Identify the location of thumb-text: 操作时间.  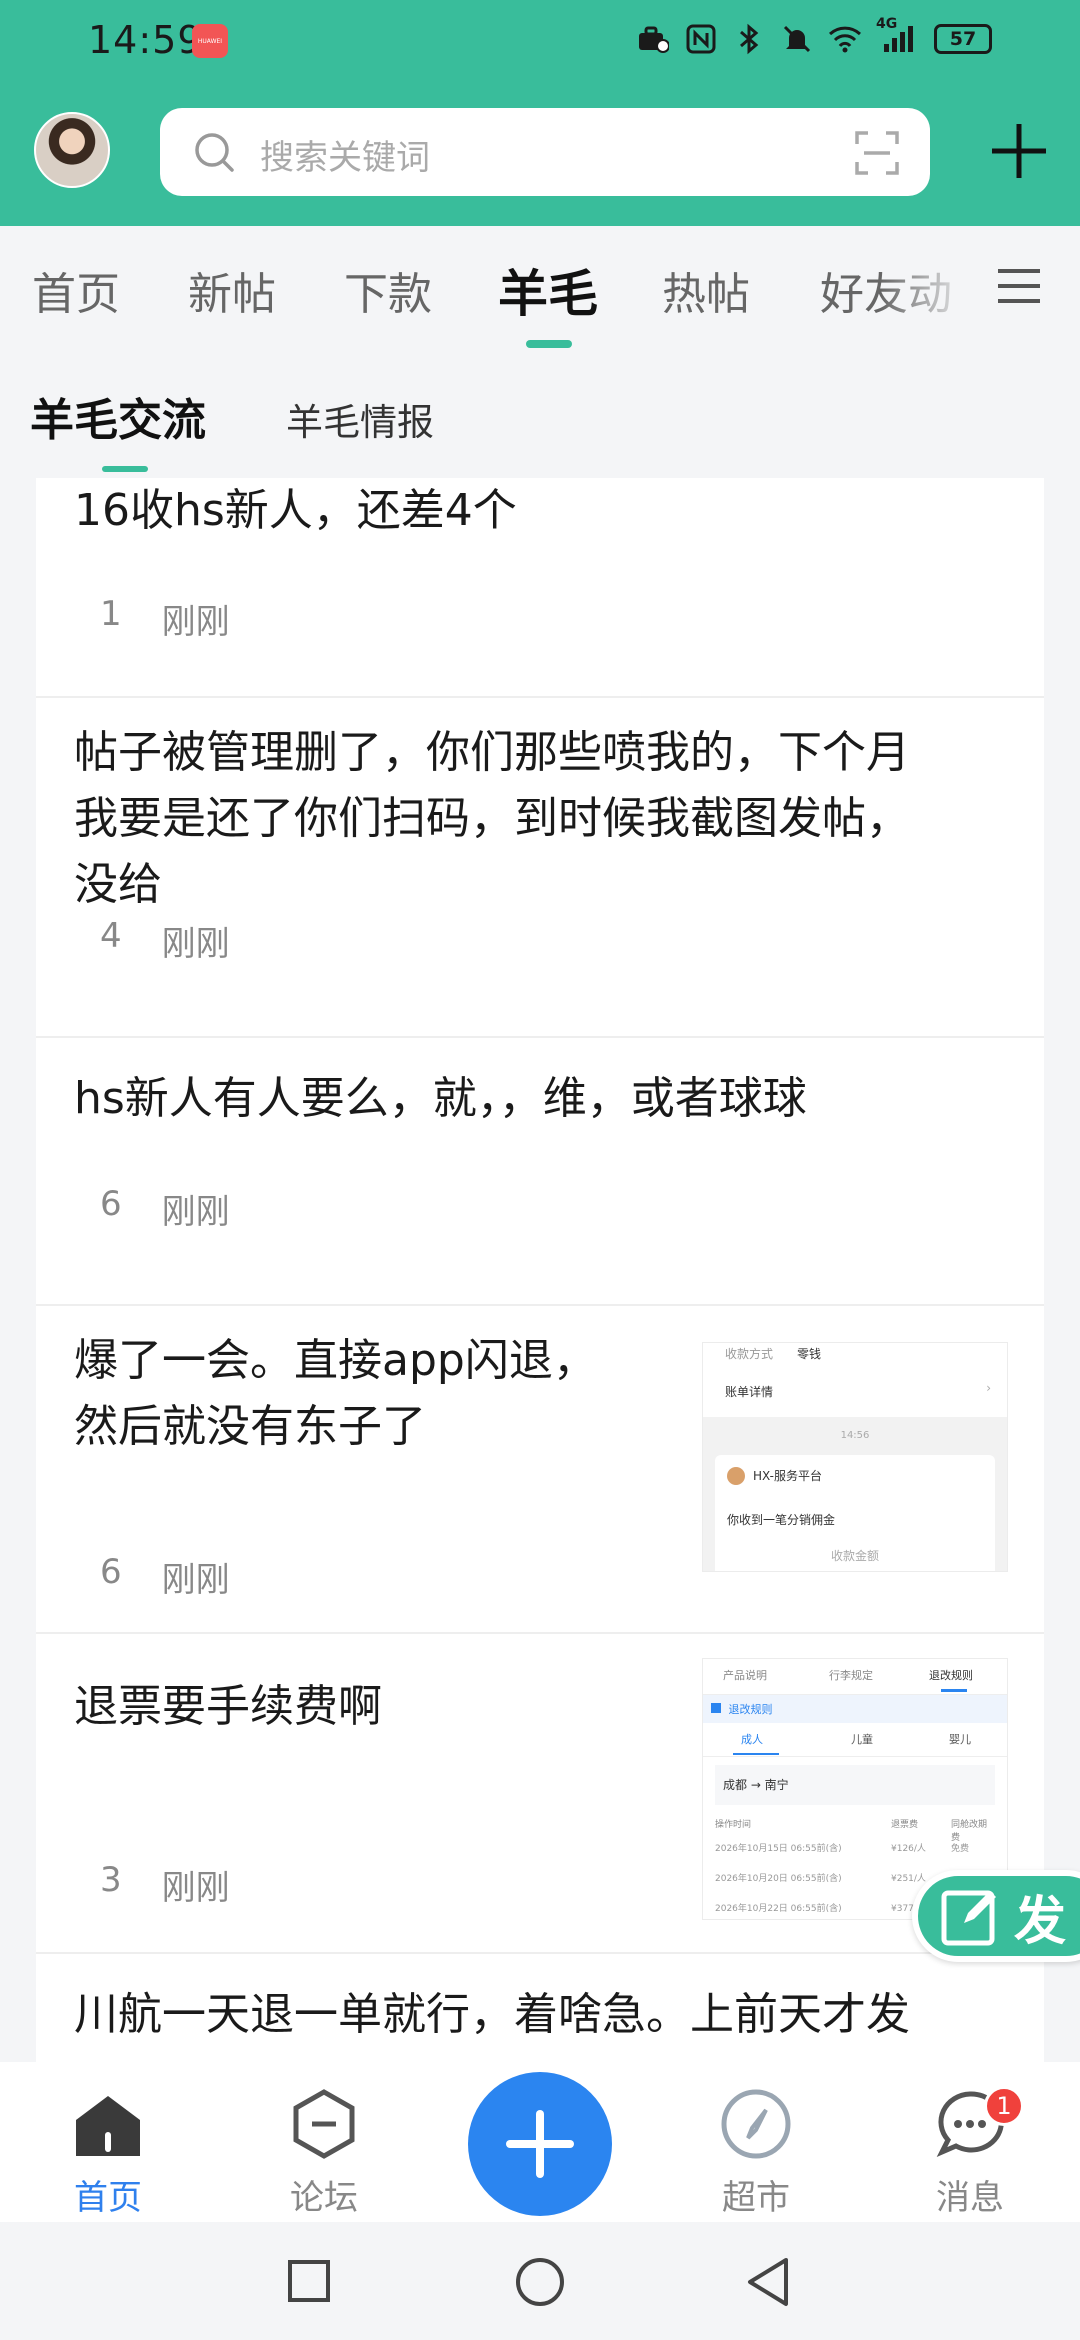
(733, 1825).